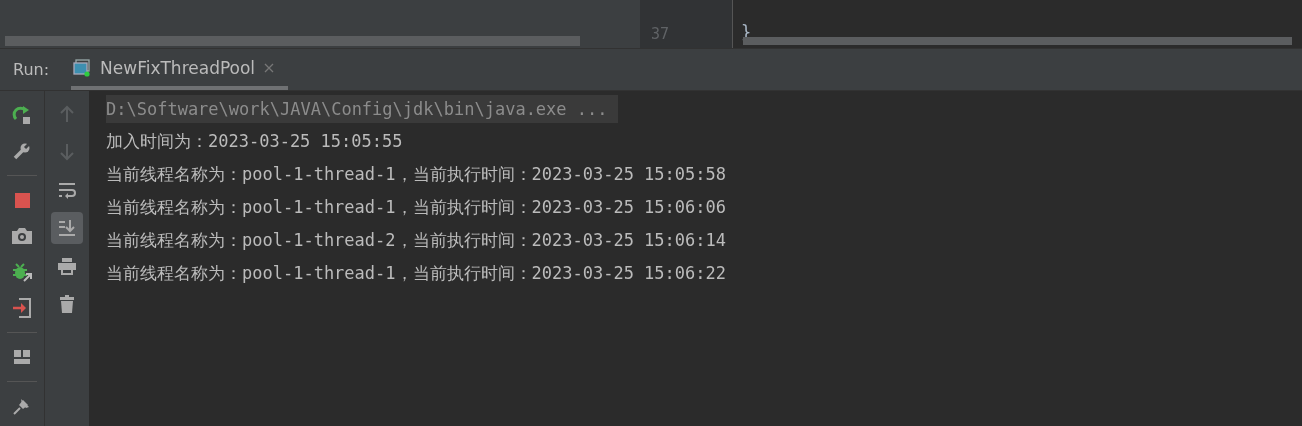 Image resolution: width=1302 pixels, height=426 pixels. Describe the element at coordinates (269, 67) in the screenshot. I see `close-icon` at that location.